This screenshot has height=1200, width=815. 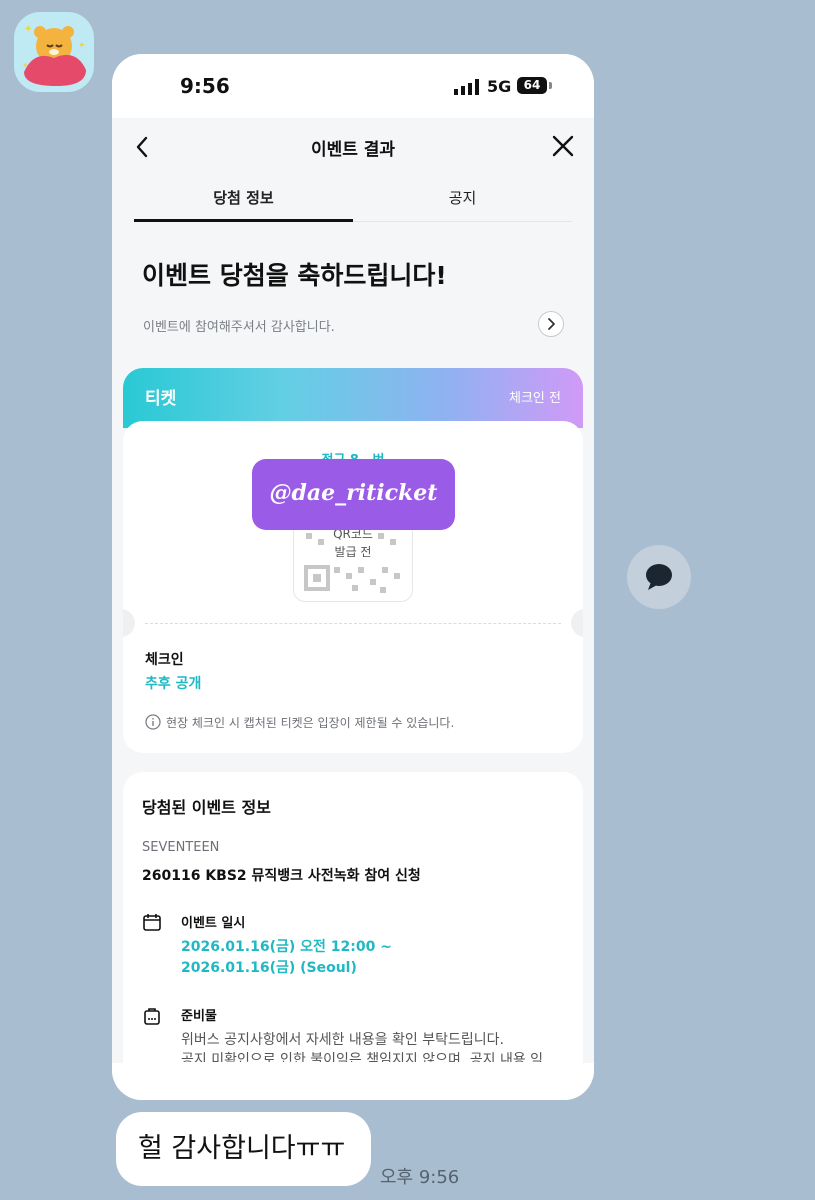 What do you see at coordinates (269, 968) in the screenshot?
I see `event-date-line2: 2026.01.16(금) (Seoul)` at bounding box center [269, 968].